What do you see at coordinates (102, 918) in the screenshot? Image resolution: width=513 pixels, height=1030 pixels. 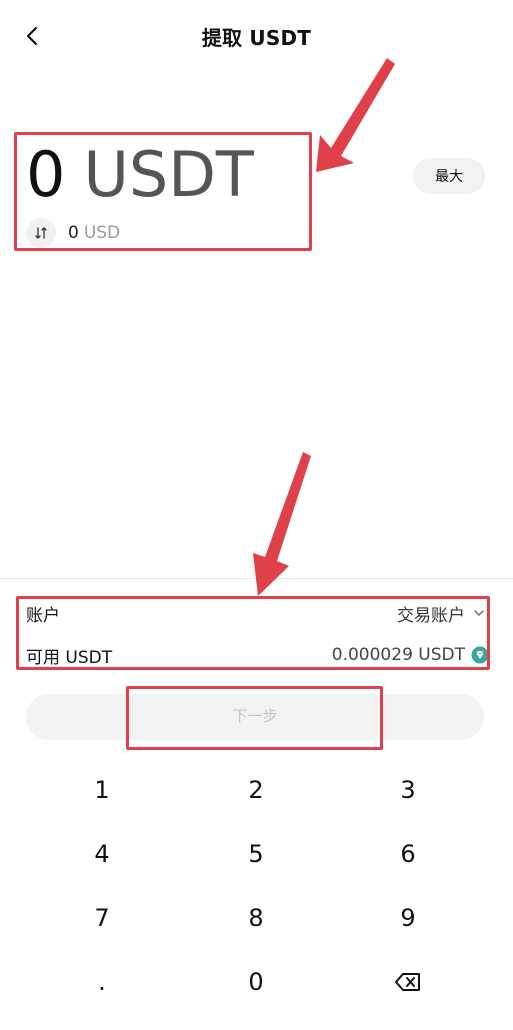 I see `key-7: 7` at bounding box center [102, 918].